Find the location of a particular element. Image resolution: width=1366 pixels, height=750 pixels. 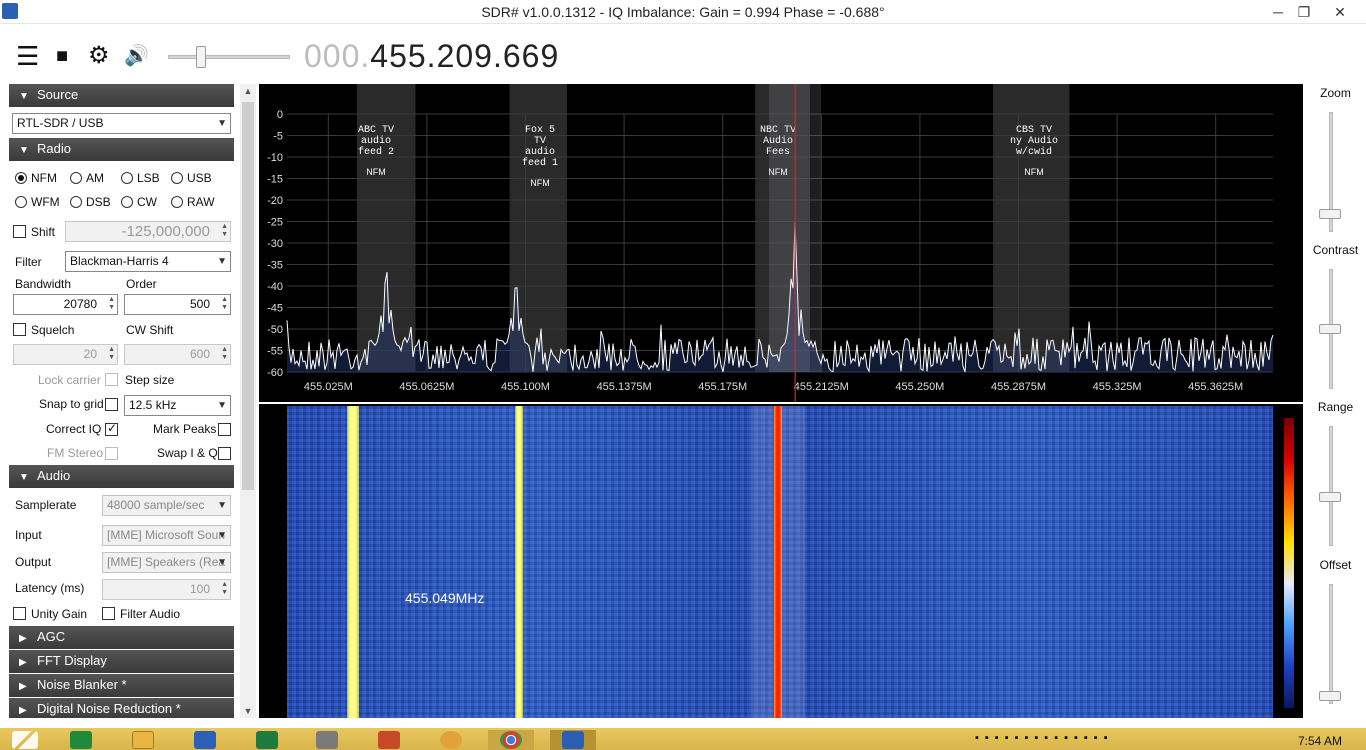

offset-slider-track is located at coordinates (1331, 644).